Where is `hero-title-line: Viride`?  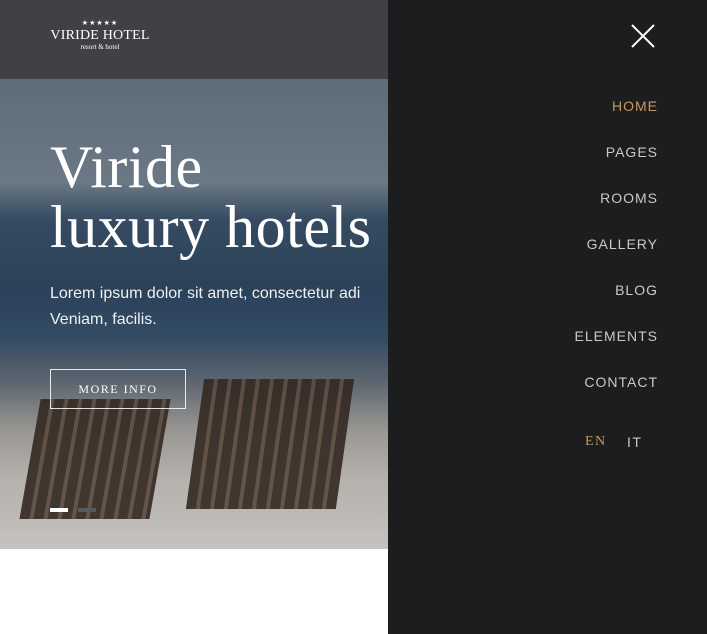
hero-title-line: Viride is located at coordinates (126, 167).